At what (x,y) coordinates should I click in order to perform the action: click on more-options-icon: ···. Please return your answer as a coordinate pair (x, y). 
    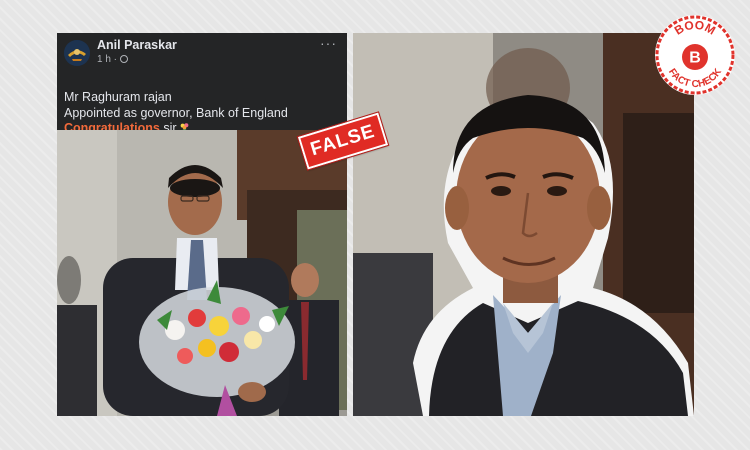
    Looking at the image, I should click on (328, 43).